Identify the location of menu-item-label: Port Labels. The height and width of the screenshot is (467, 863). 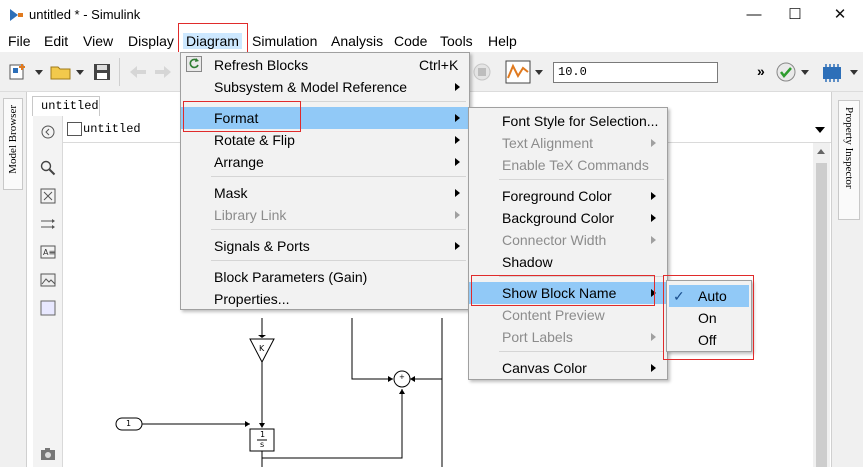
(537, 337).